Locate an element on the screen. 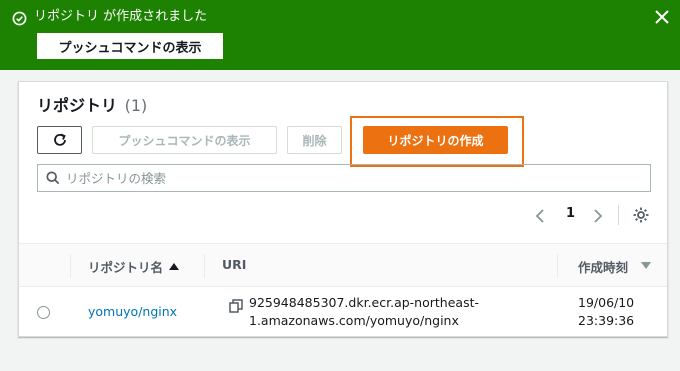 Image resolution: width=680 pixels, height=371 pixels. flash-push-commands-button: プッシュコマンドの表示 is located at coordinates (130, 46).